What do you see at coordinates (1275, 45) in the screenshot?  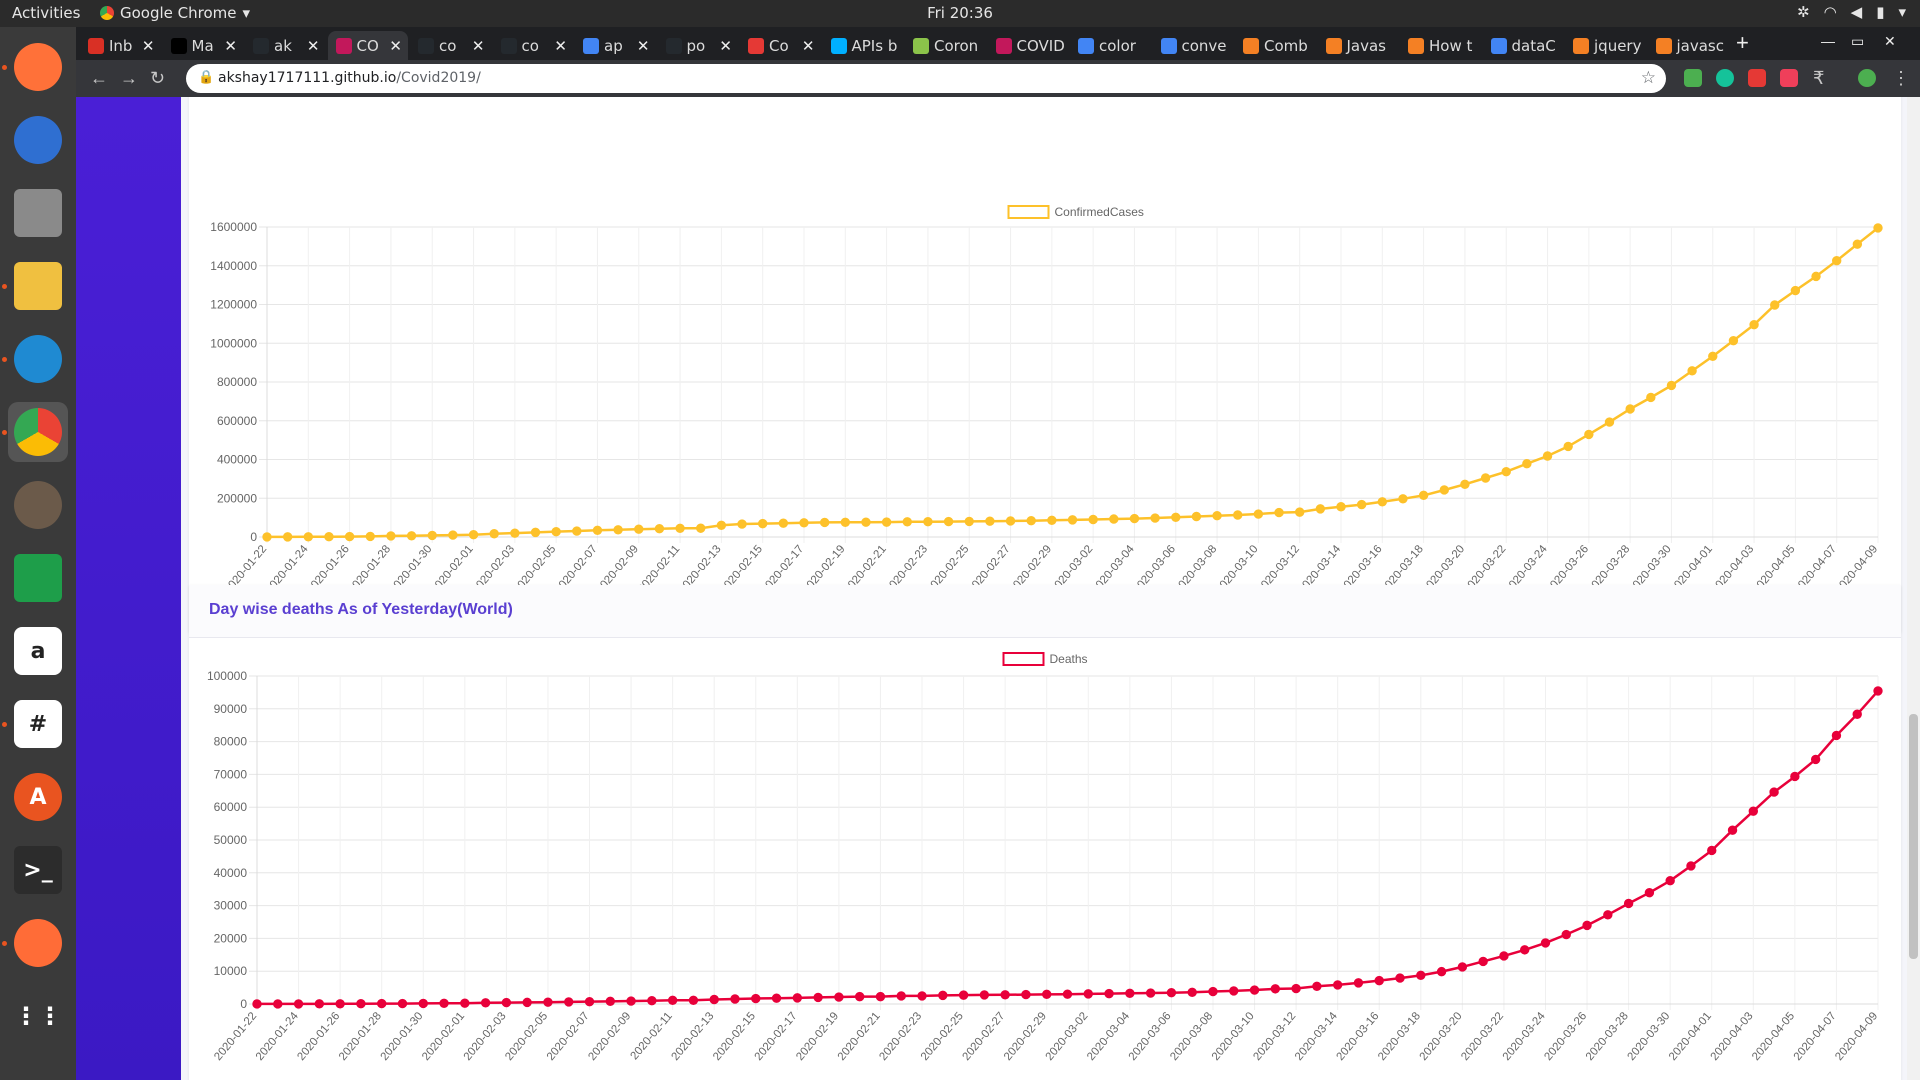 I see `browser-tab: Comb` at bounding box center [1275, 45].